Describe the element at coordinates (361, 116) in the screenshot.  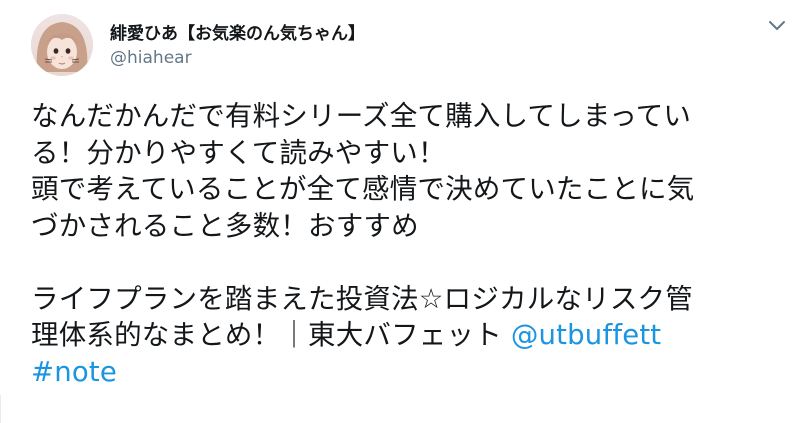
I see `tweet-line: なんだかんだで有料シリーズ全て購入してしまってい` at that location.